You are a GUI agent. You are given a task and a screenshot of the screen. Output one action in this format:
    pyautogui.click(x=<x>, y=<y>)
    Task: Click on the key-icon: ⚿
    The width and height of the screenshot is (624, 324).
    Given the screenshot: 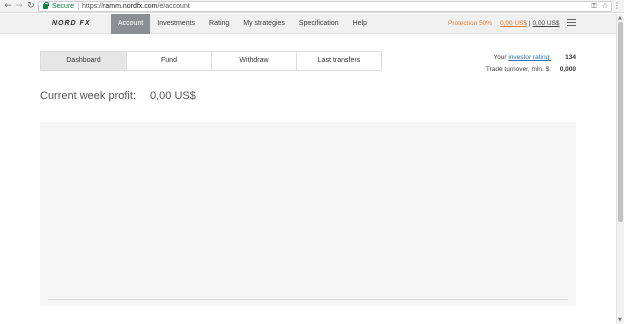 What is the action you would take?
    pyautogui.click(x=593, y=6)
    